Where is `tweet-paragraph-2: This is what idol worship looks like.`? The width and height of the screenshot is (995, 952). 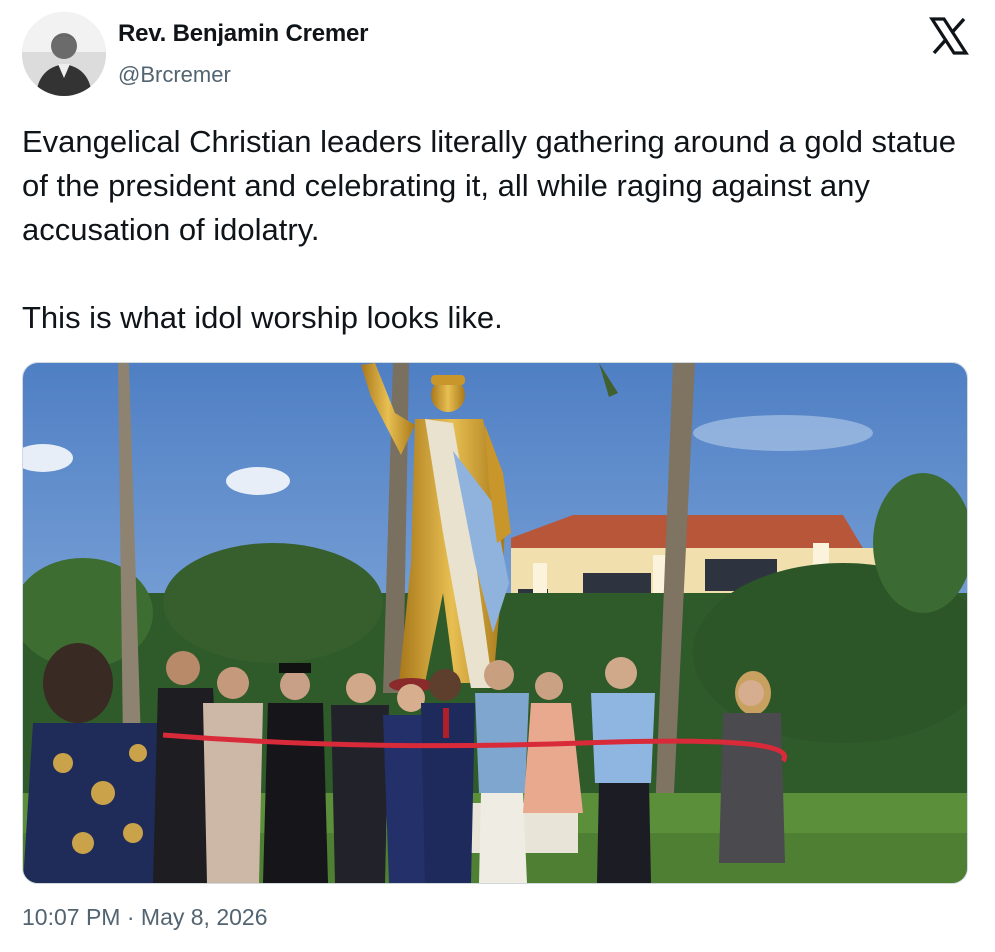
tweet-paragraph-2: This is what idol worship looks like. is located at coordinates (262, 317).